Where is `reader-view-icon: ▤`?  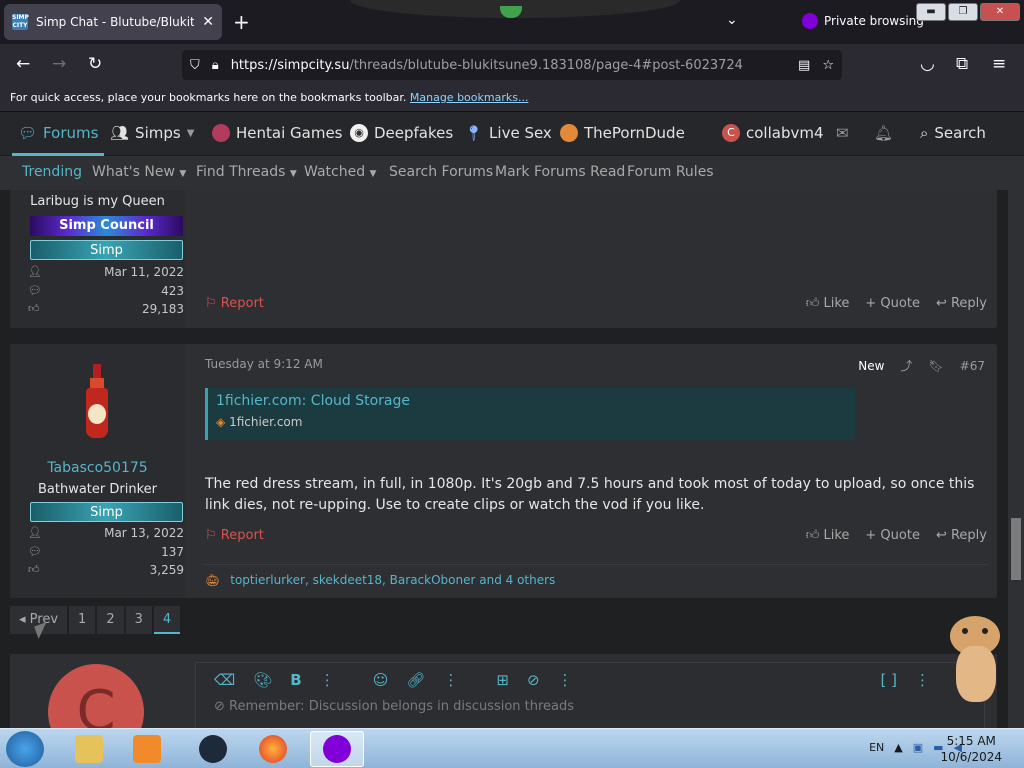 reader-view-icon: ▤ is located at coordinates (804, 65).